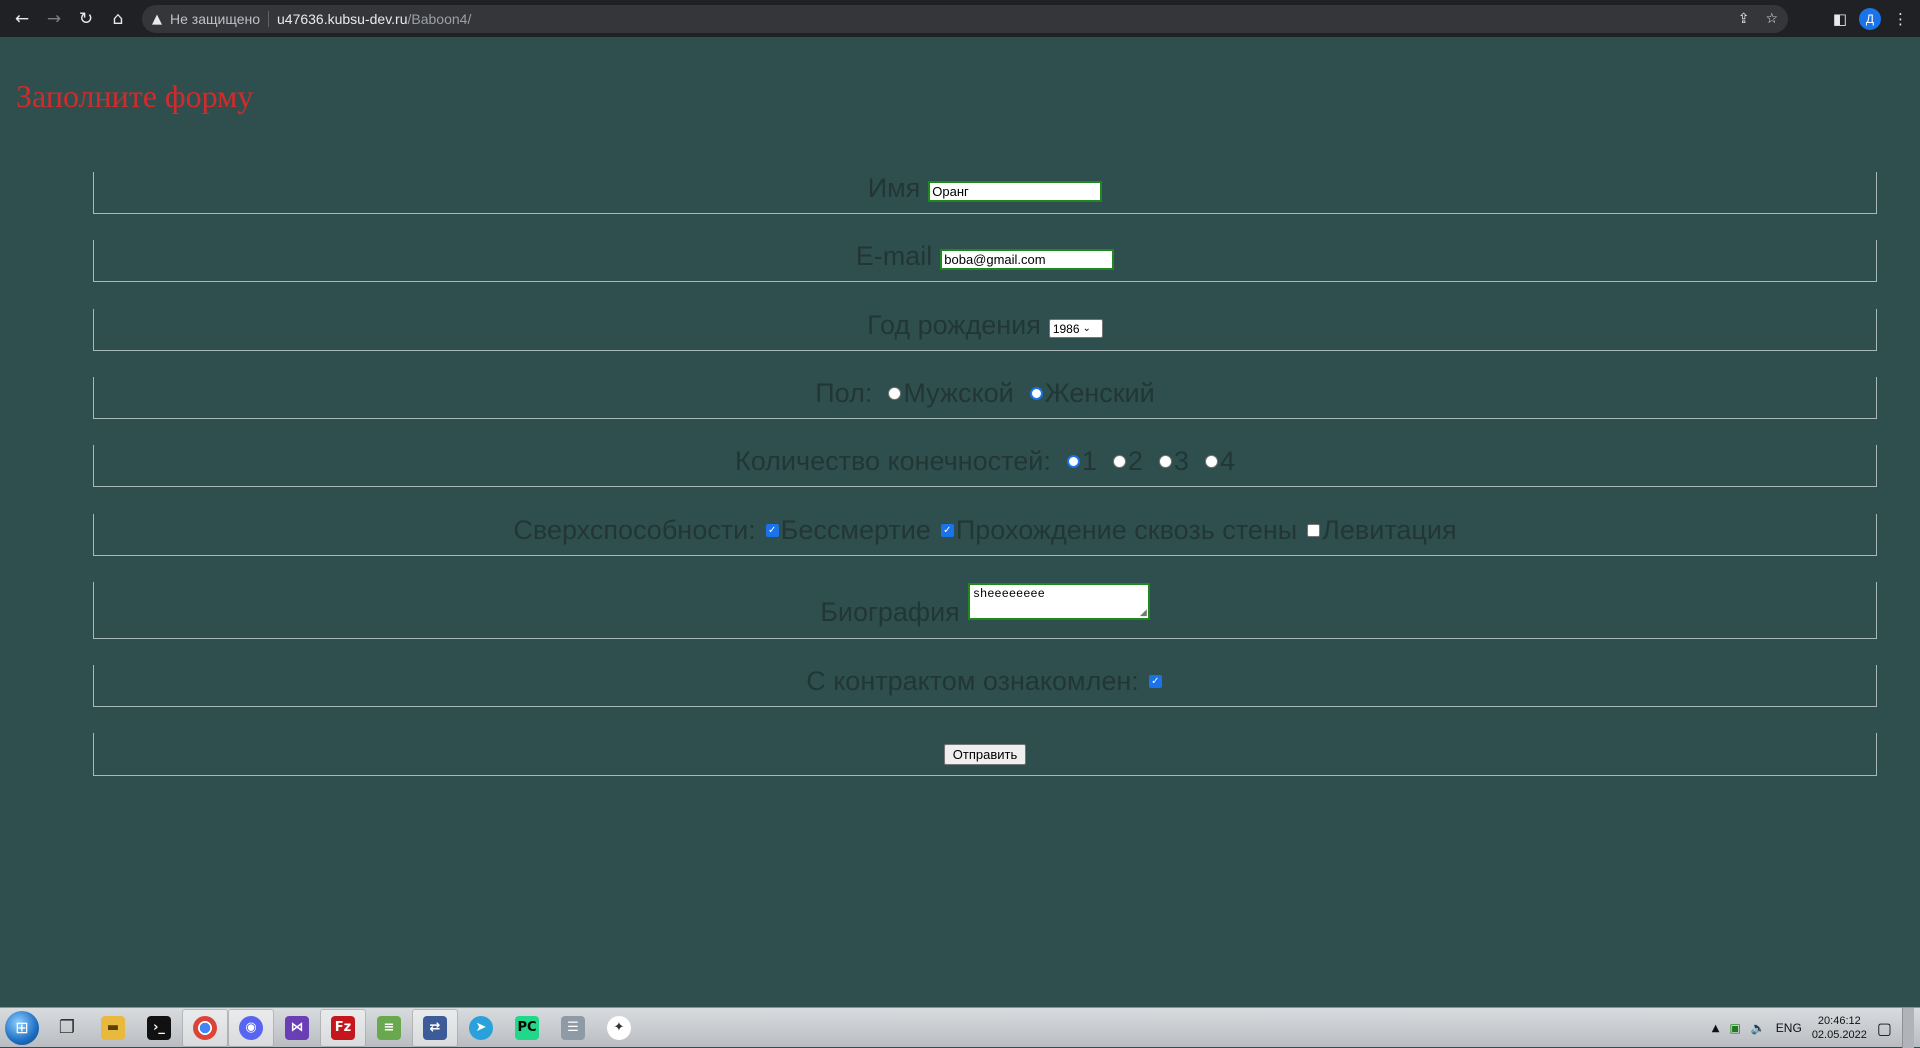 The image size is (1920, 1048). I want to click on name-label: Имя, so click(894, 188).